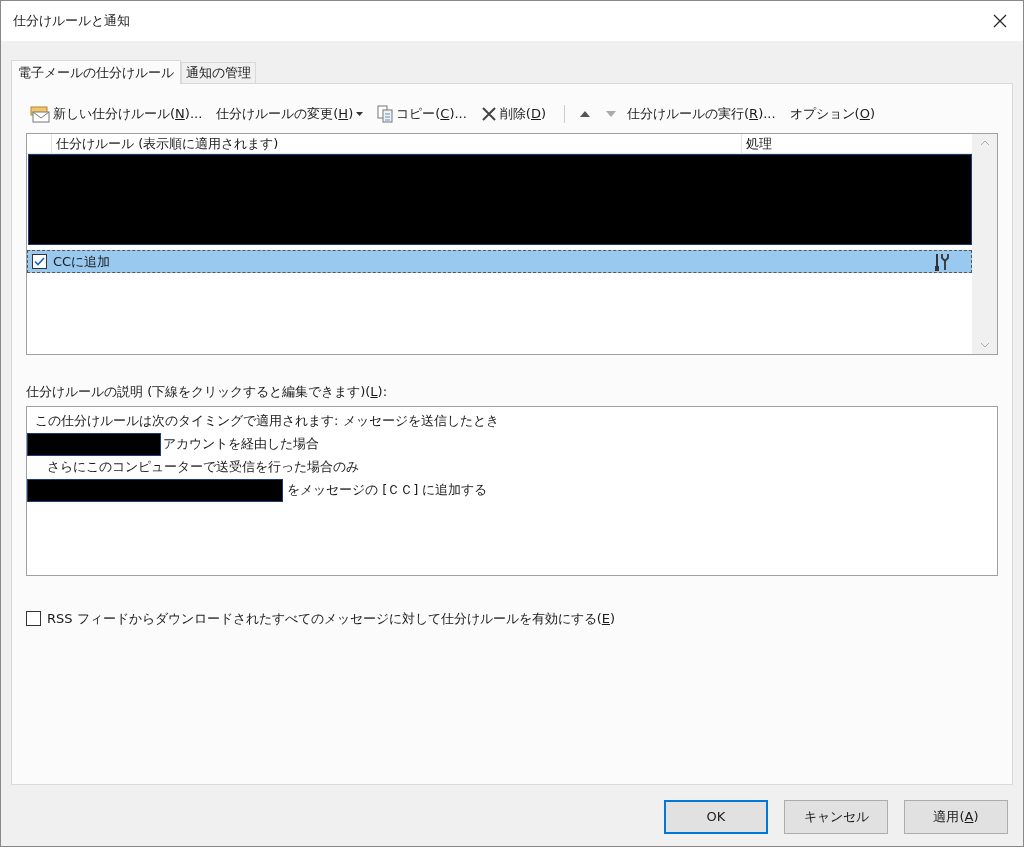  What do you see at coordinates (387, 490) in the screenshot?
I see `description-text: をメッセージの [ＣＣ] に追加する` at bounding box center [387, 490].